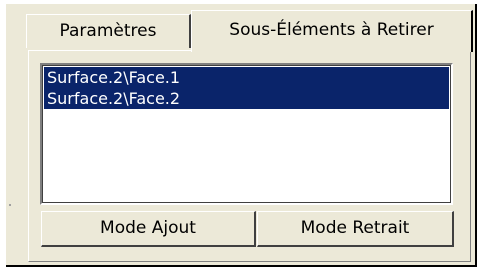 The width and height of the screenshot is (492, 273). What do you see at coordinates (108, 31) in the screenshot?
I see `tab-parametres: Paramètres` at bounding box center [108, 31].